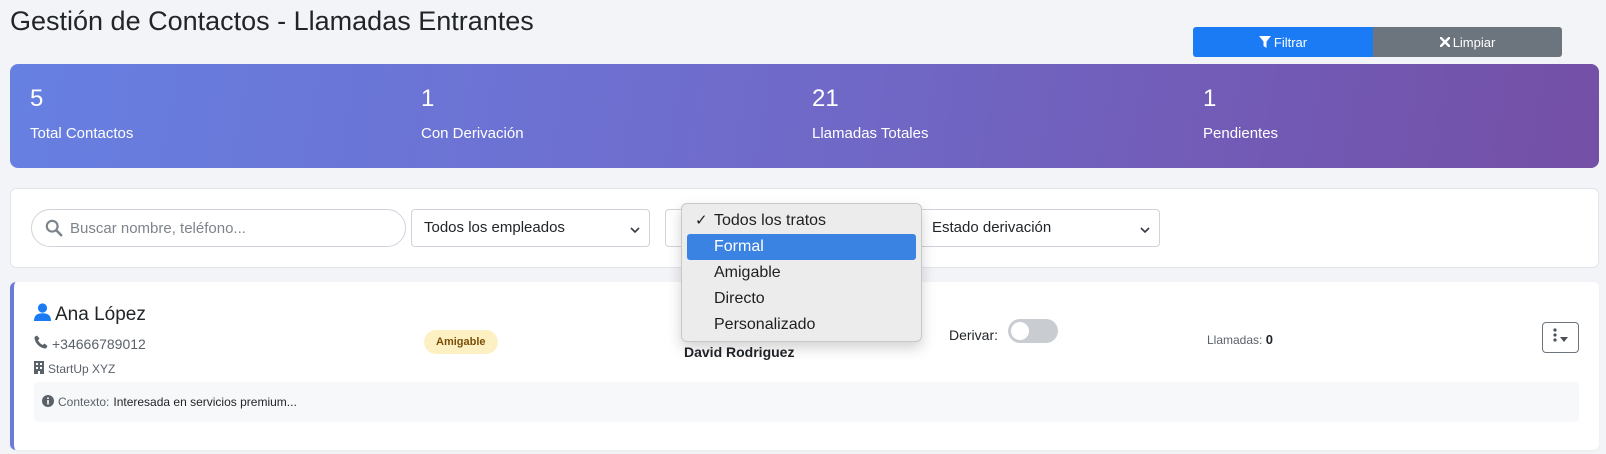 This screenshot has width=1606, height=454. What do you see at coordinates (870, 133) in the screenshot?
I see `stat-label: Llamadas Totales` at bounding box center [870, 133].